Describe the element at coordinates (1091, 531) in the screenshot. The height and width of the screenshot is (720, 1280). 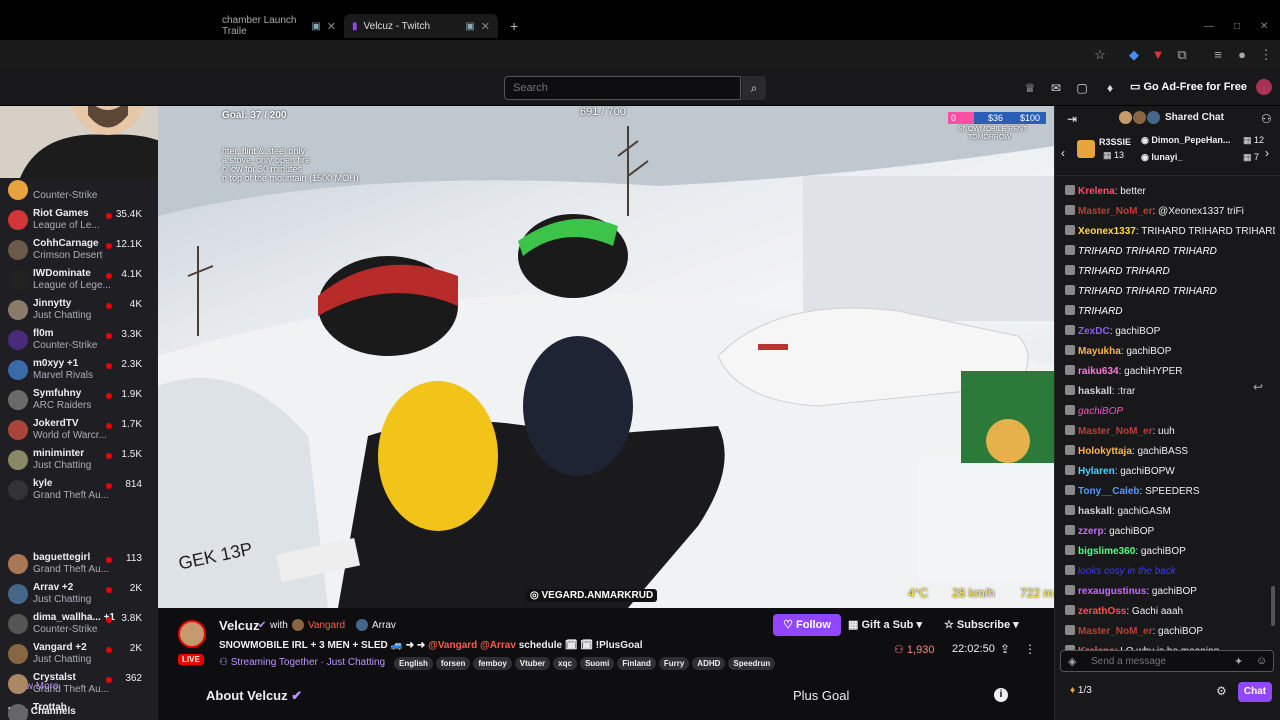
I see `chat-username: zzerp` at that location.